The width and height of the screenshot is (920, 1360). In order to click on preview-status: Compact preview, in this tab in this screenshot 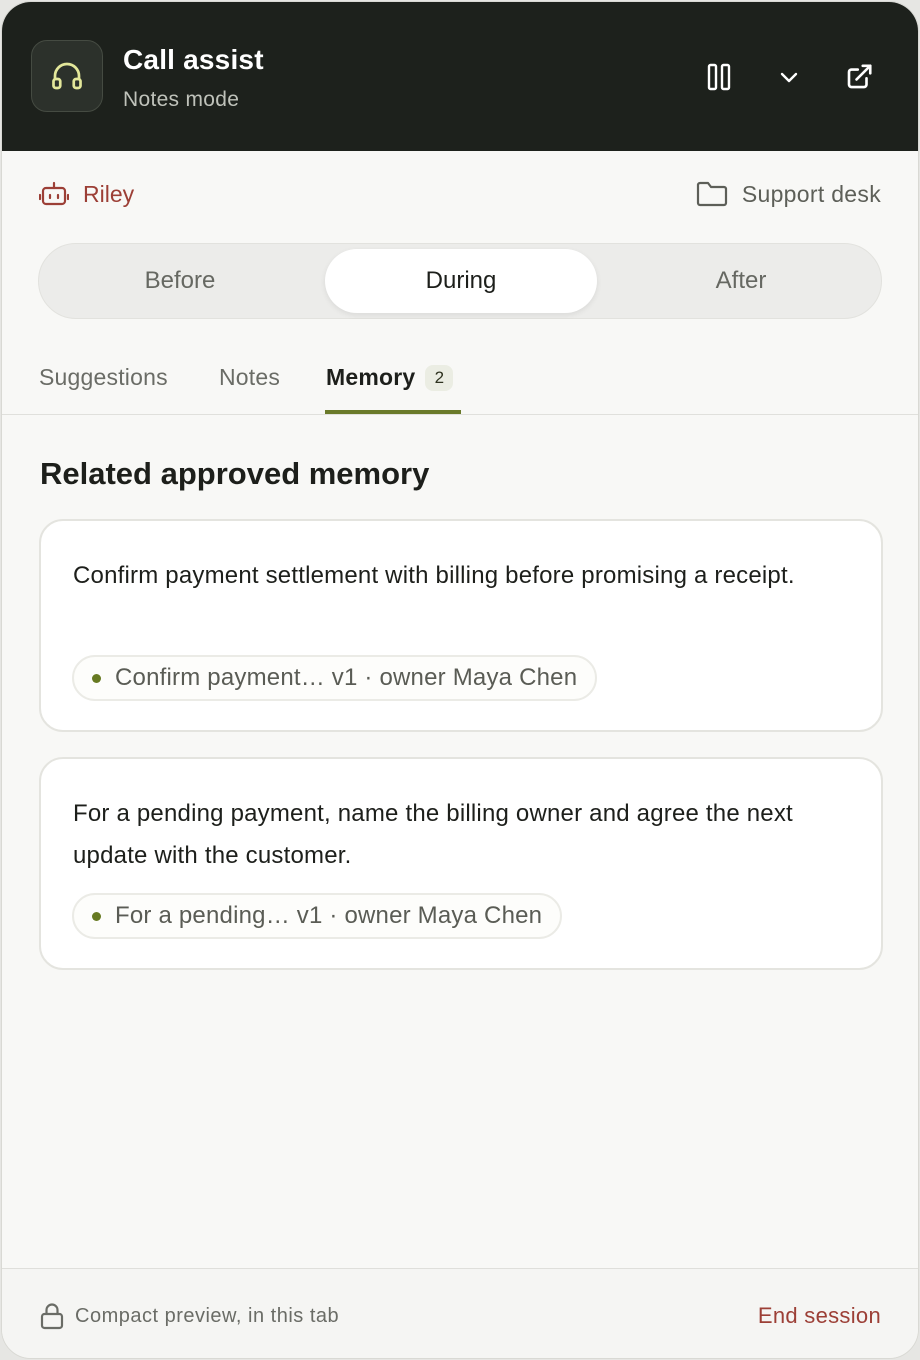, I will do `click(207, 1316)`.